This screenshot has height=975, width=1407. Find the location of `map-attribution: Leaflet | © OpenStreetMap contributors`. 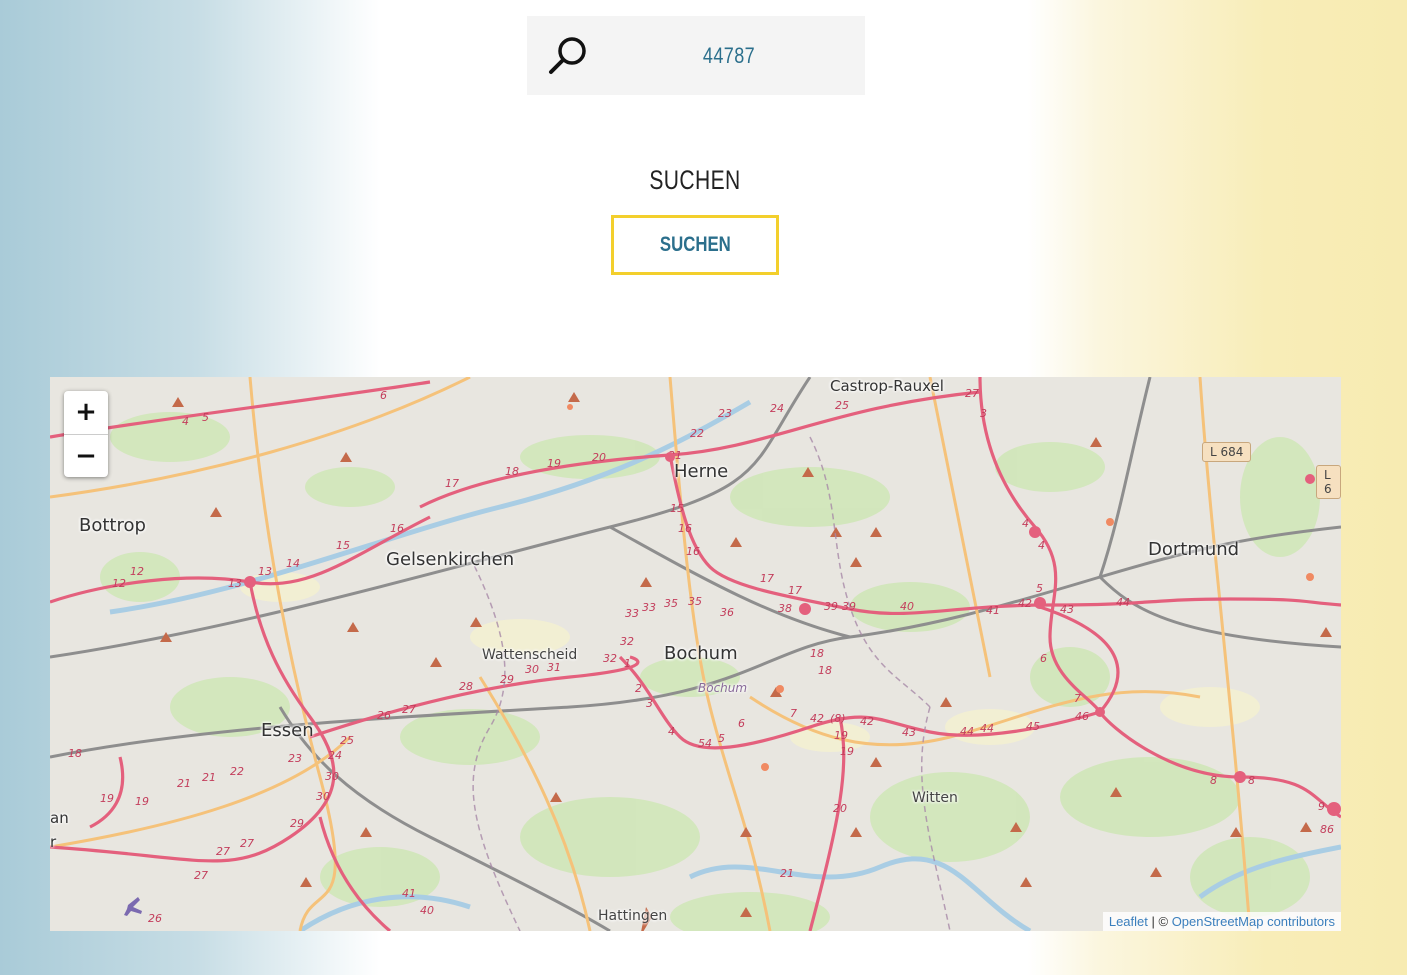

map-attribution: Leaflet | © OpenStreetMap contributors is located at coordinates (1221, 921).